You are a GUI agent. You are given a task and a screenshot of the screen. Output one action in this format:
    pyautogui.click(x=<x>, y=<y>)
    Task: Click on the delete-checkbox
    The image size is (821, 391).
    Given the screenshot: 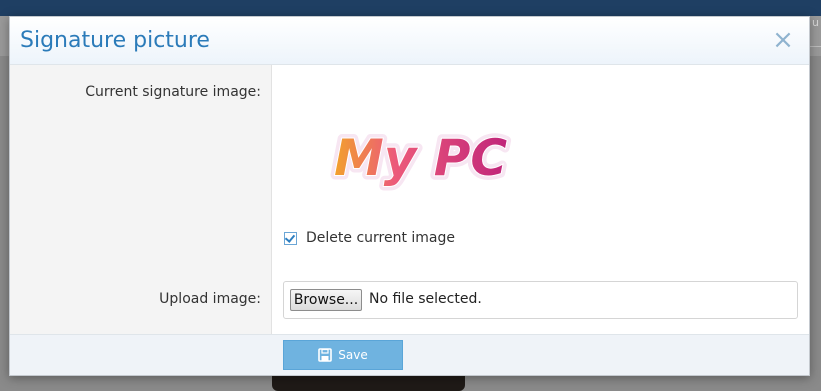 What is the action you would take?
    pyautogui.click(x=290, y=238)
    